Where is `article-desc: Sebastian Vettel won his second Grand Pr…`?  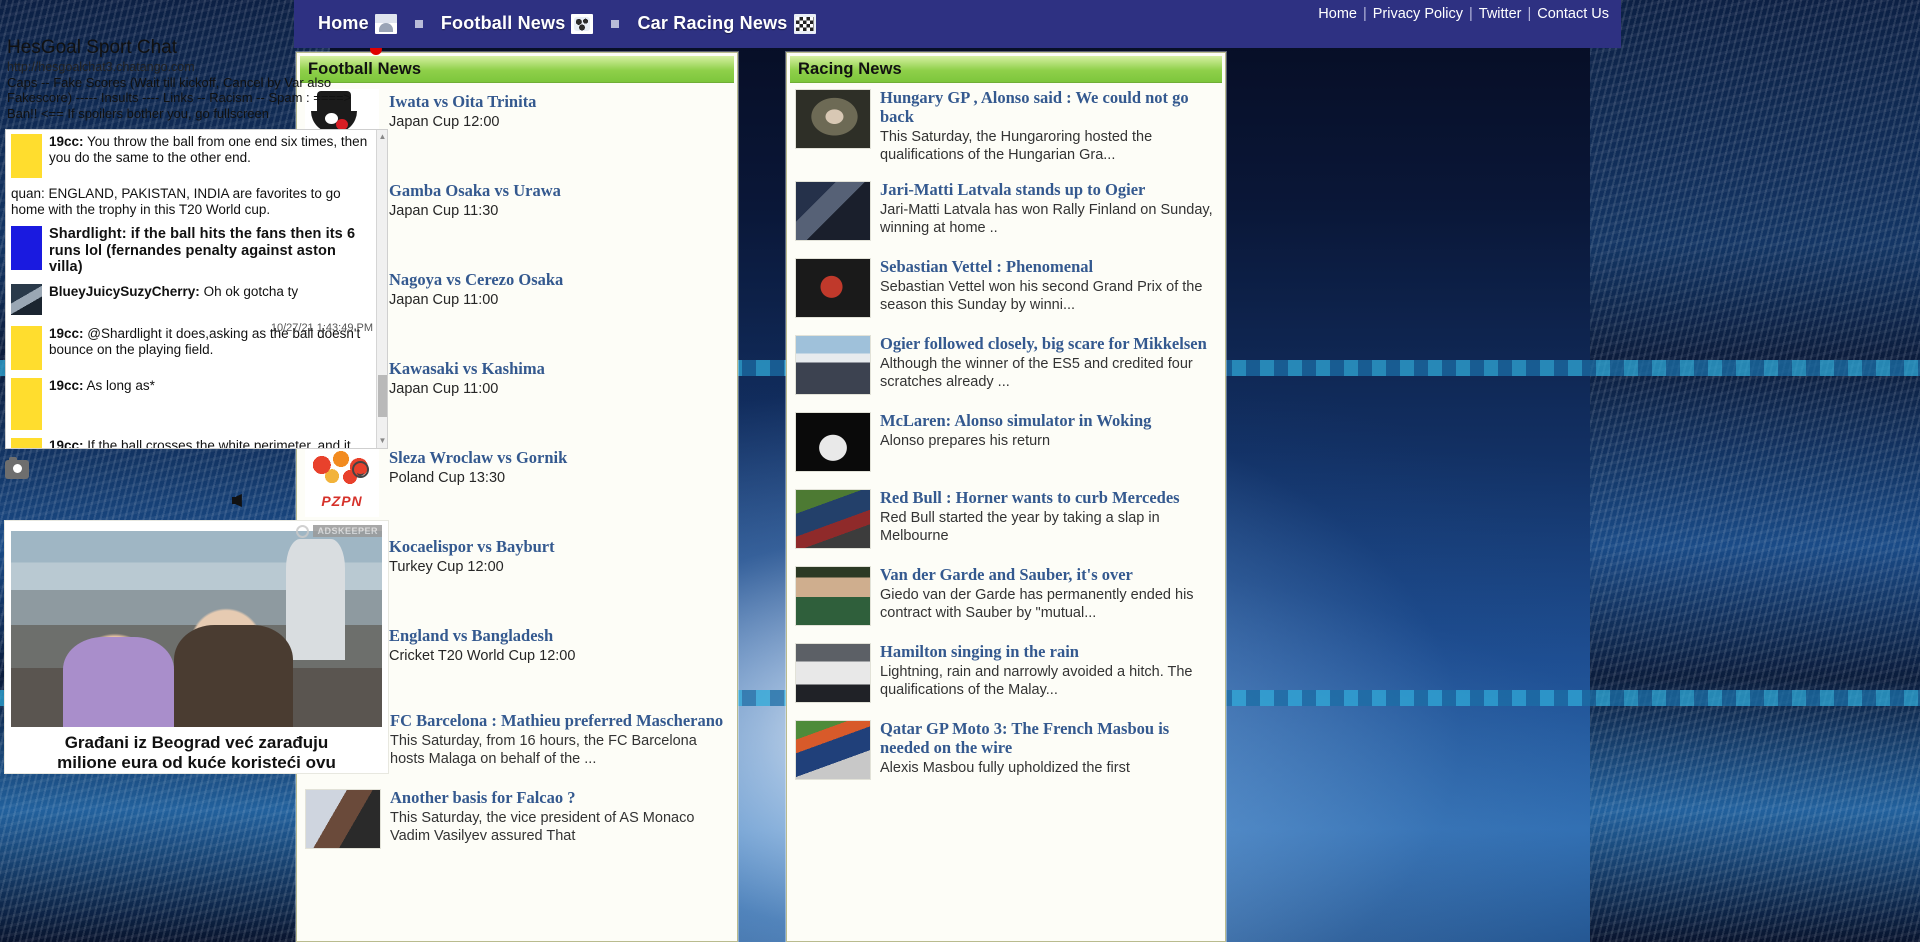
article-desc: Sebastian Vettel won his second Grand Pr… is located at coordinates (1041, 296).